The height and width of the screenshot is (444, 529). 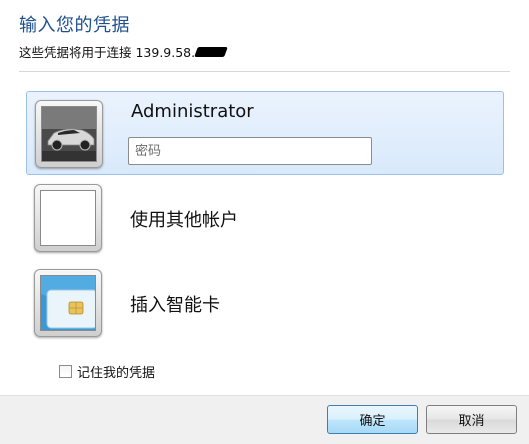 I want to click on remember-credentials: 记住我的凭据, so click(x=107, y=371).